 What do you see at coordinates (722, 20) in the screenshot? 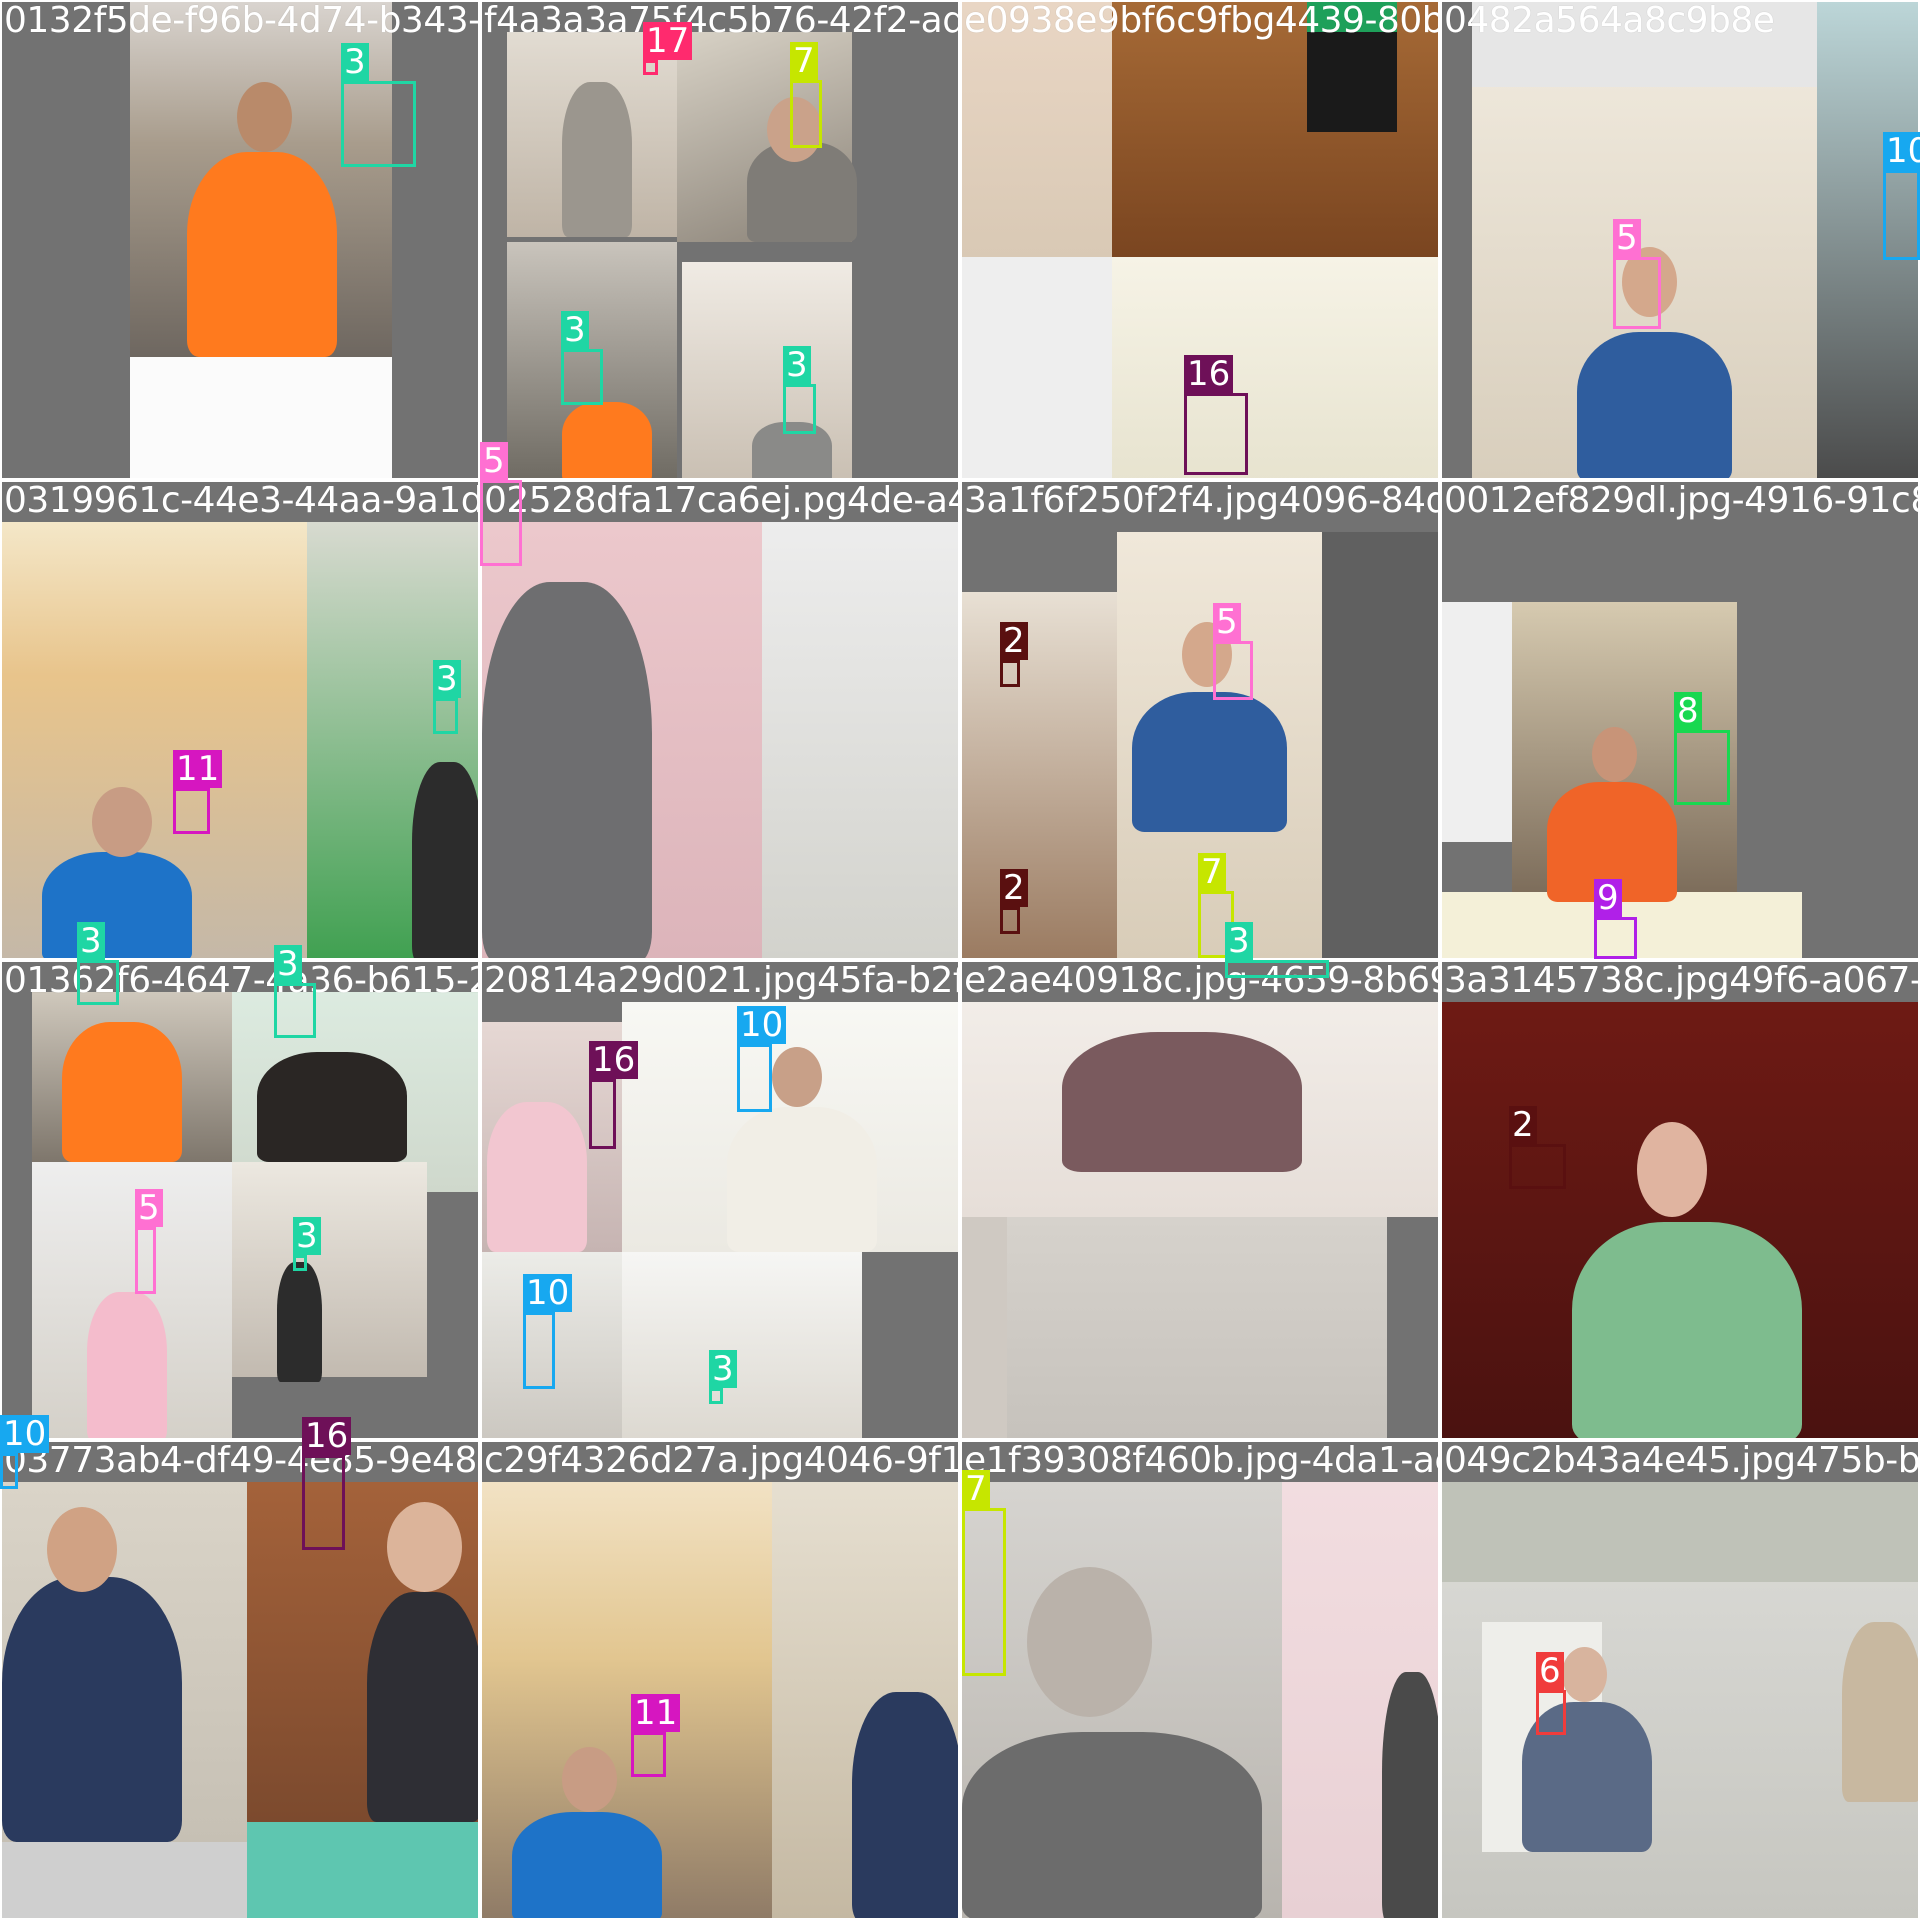
I see `tile-filename: f4a3a3a75f4c5b76-42f2-adef-8` at bounding box center [722, 20].